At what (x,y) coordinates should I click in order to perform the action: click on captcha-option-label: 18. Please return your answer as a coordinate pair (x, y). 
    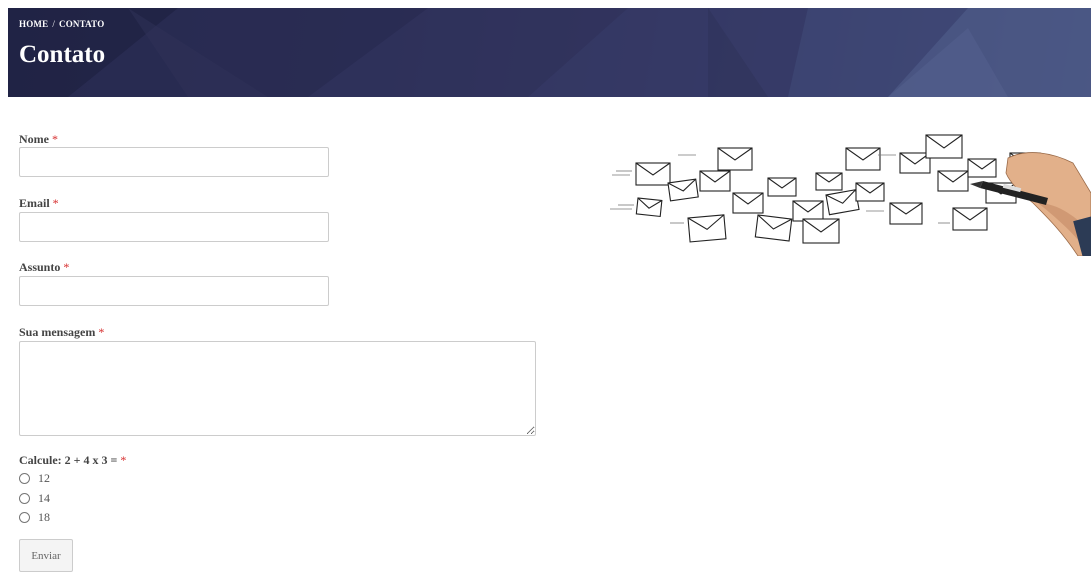
    Looking at the image, I should click on (44, 517).